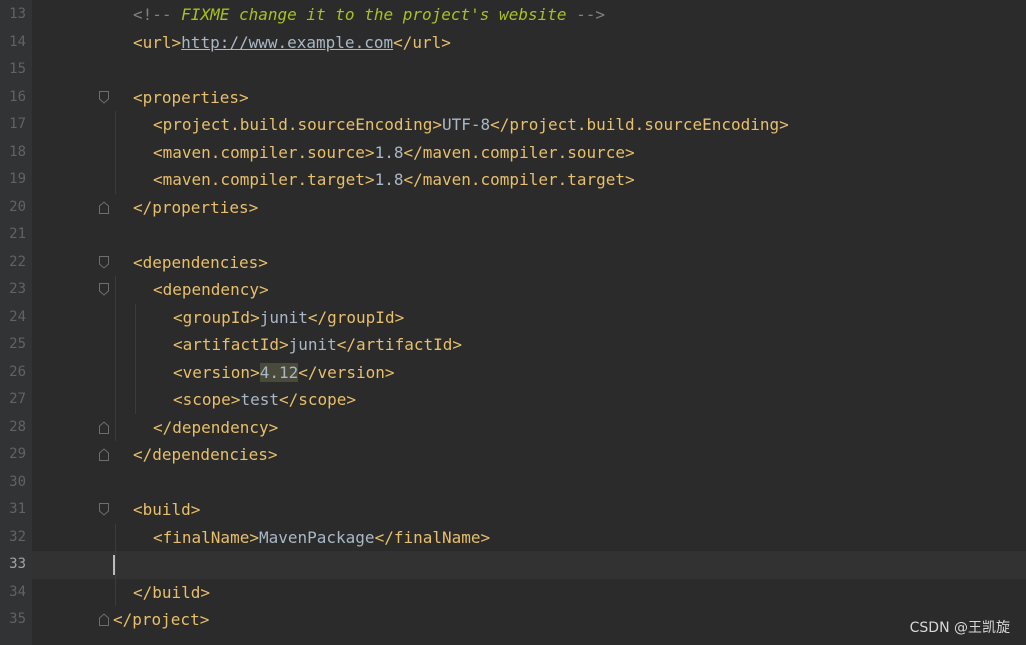 The height and width of the screenshot is (645, 1026). What do you see at coordinates (399, 344) in the screenshot?
I see `token: </artifactId>` at bounding box center [399, 344].